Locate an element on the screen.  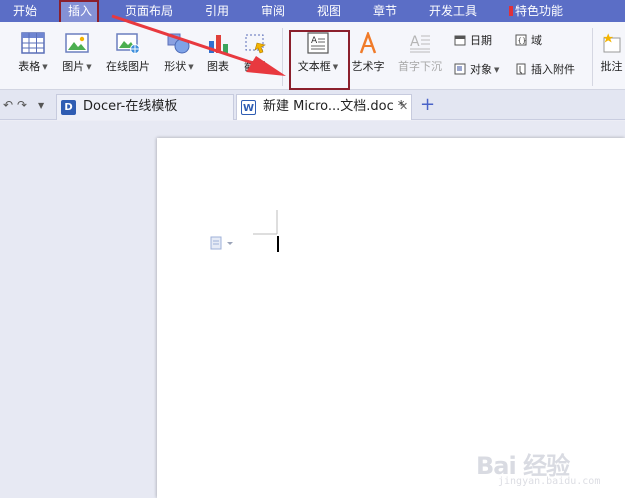
chart-label: 图表 is located at coordinates (218, 66).